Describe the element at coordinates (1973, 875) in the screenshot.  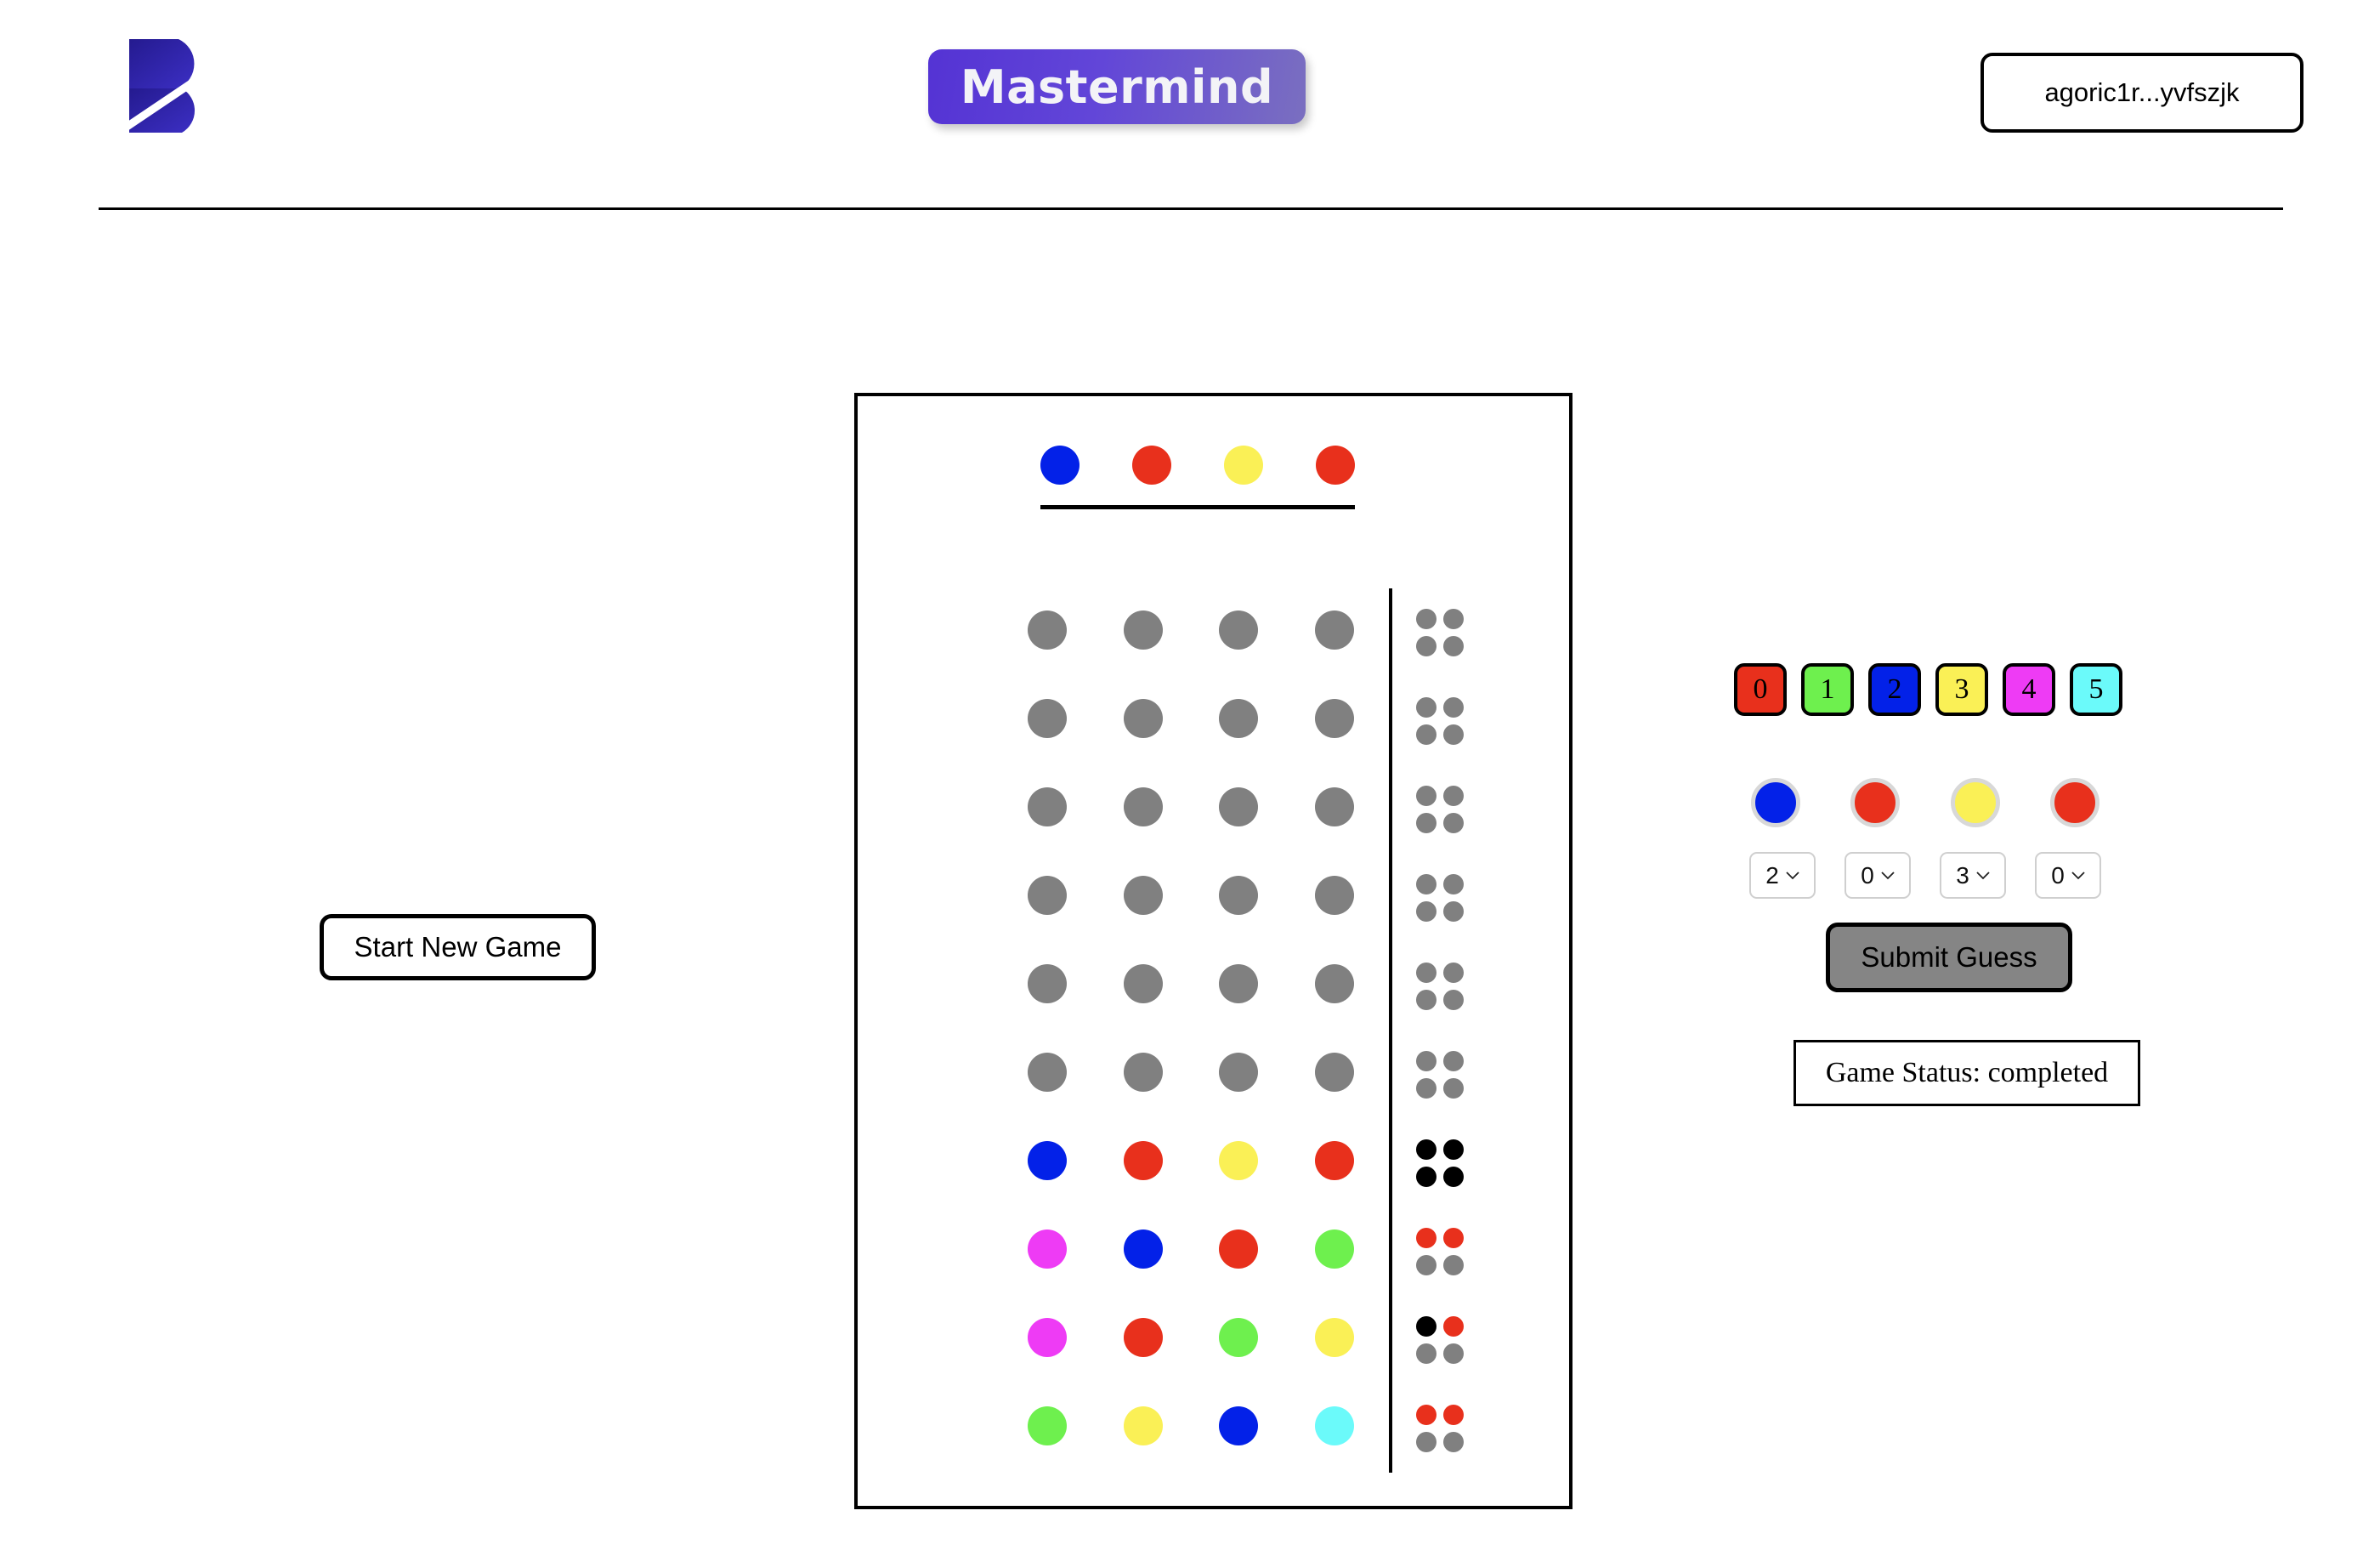
I see `guess-color-select-2: 3` at that location.